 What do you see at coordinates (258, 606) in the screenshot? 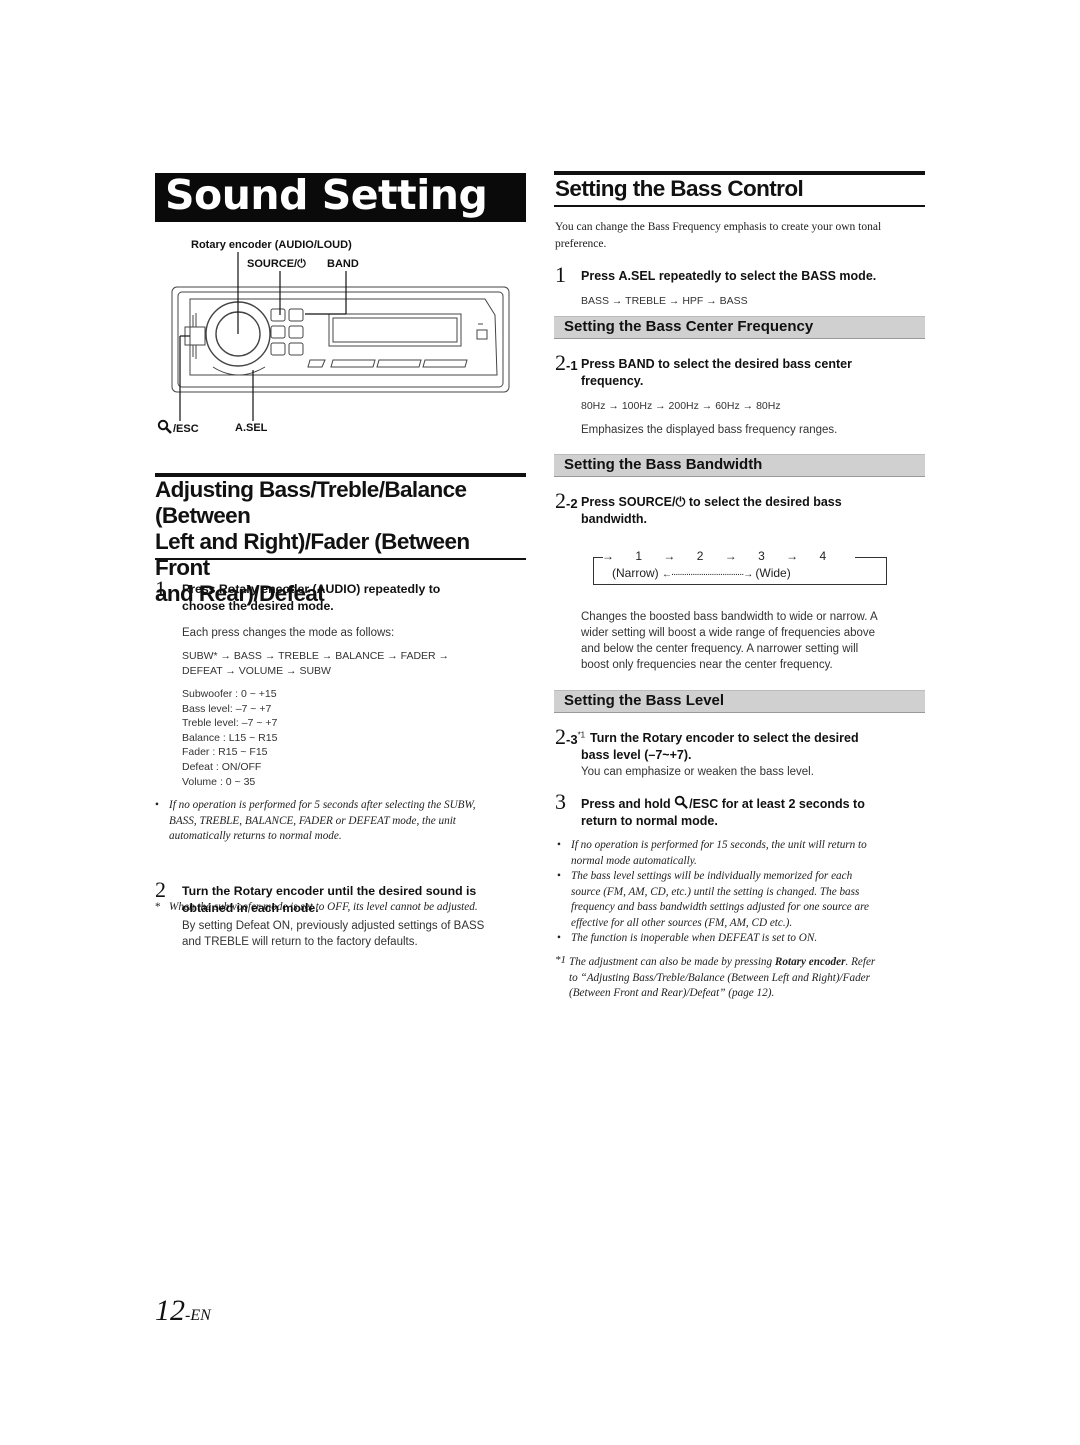
I see `text: choose the desired mode.` at bounding box center [258, 606].